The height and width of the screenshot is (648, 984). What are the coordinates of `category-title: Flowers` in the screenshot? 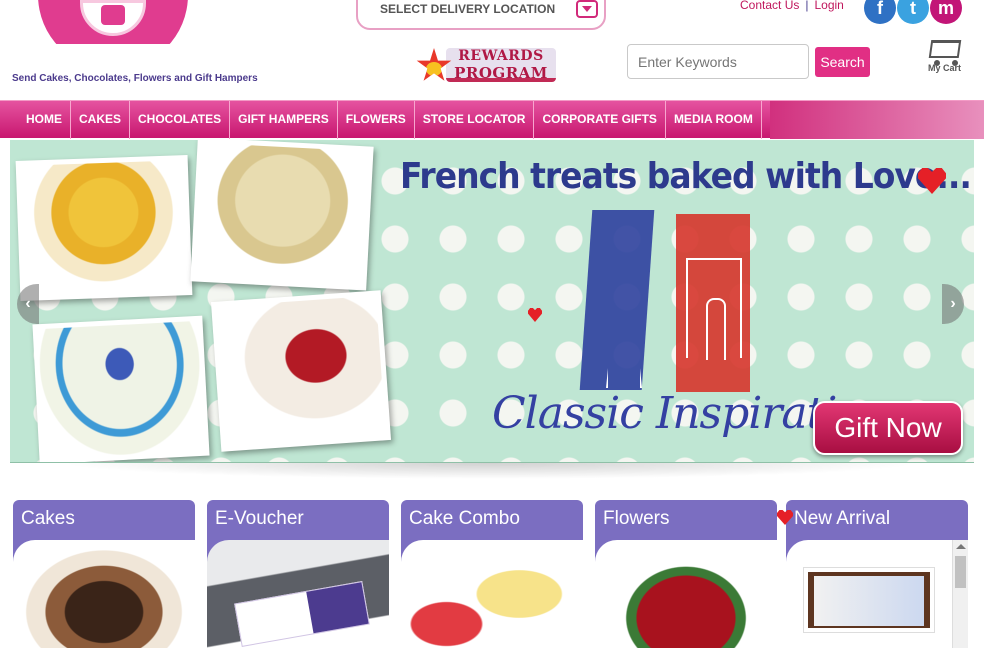 It's located at (636, 518).